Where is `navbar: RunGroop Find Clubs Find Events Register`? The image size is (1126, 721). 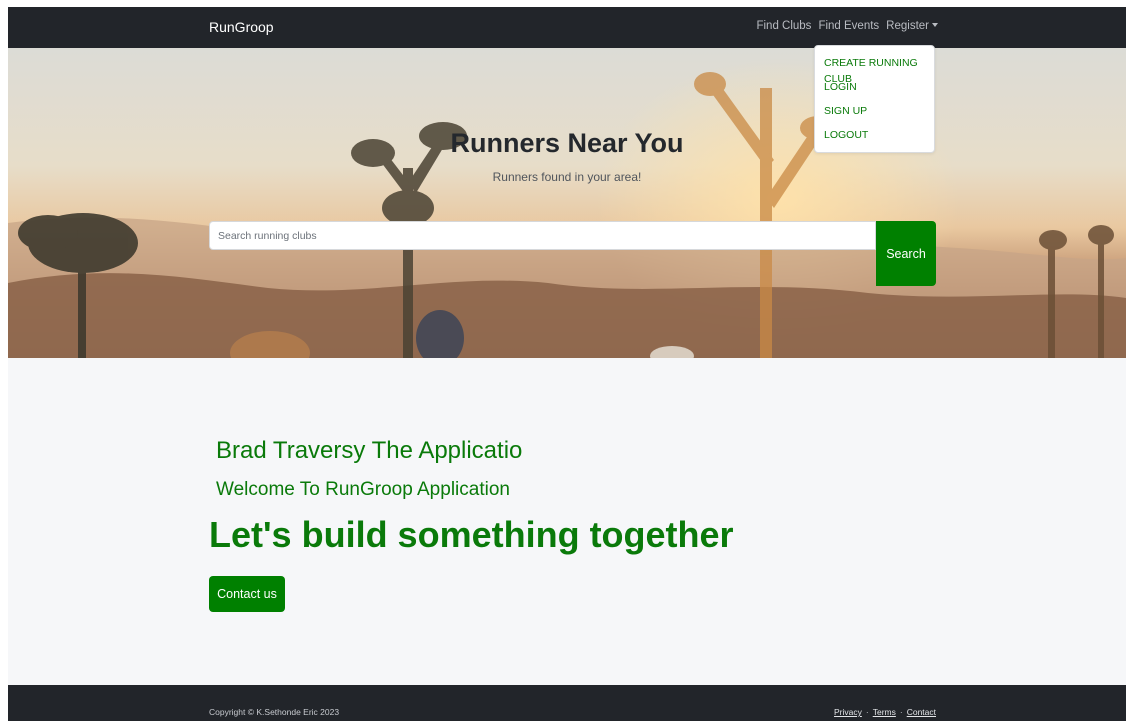 navbar: RunGroop Find Clubs Find Events Register is located at coordinates (567, 27).